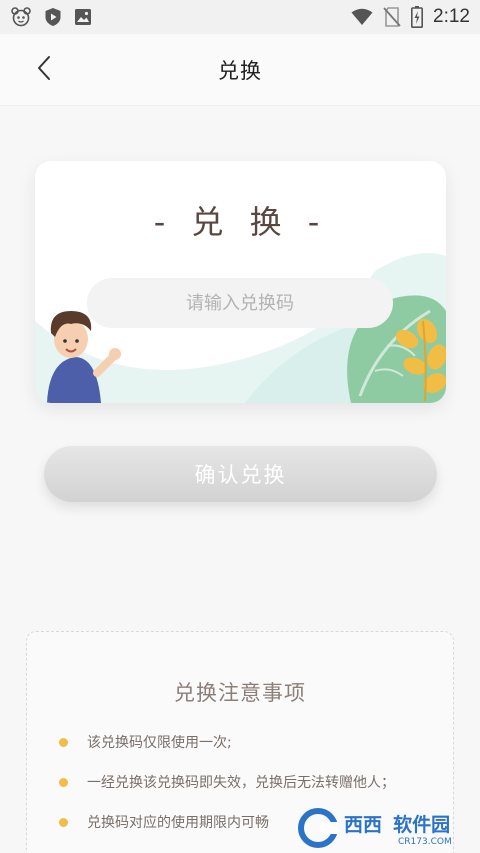 The height and width of the screenshot is (853, 480). What do you see at coordinates (240, 222) in the screenshot?
I see `card-title: - 兑 换 -` at bounding box center [240, 222].